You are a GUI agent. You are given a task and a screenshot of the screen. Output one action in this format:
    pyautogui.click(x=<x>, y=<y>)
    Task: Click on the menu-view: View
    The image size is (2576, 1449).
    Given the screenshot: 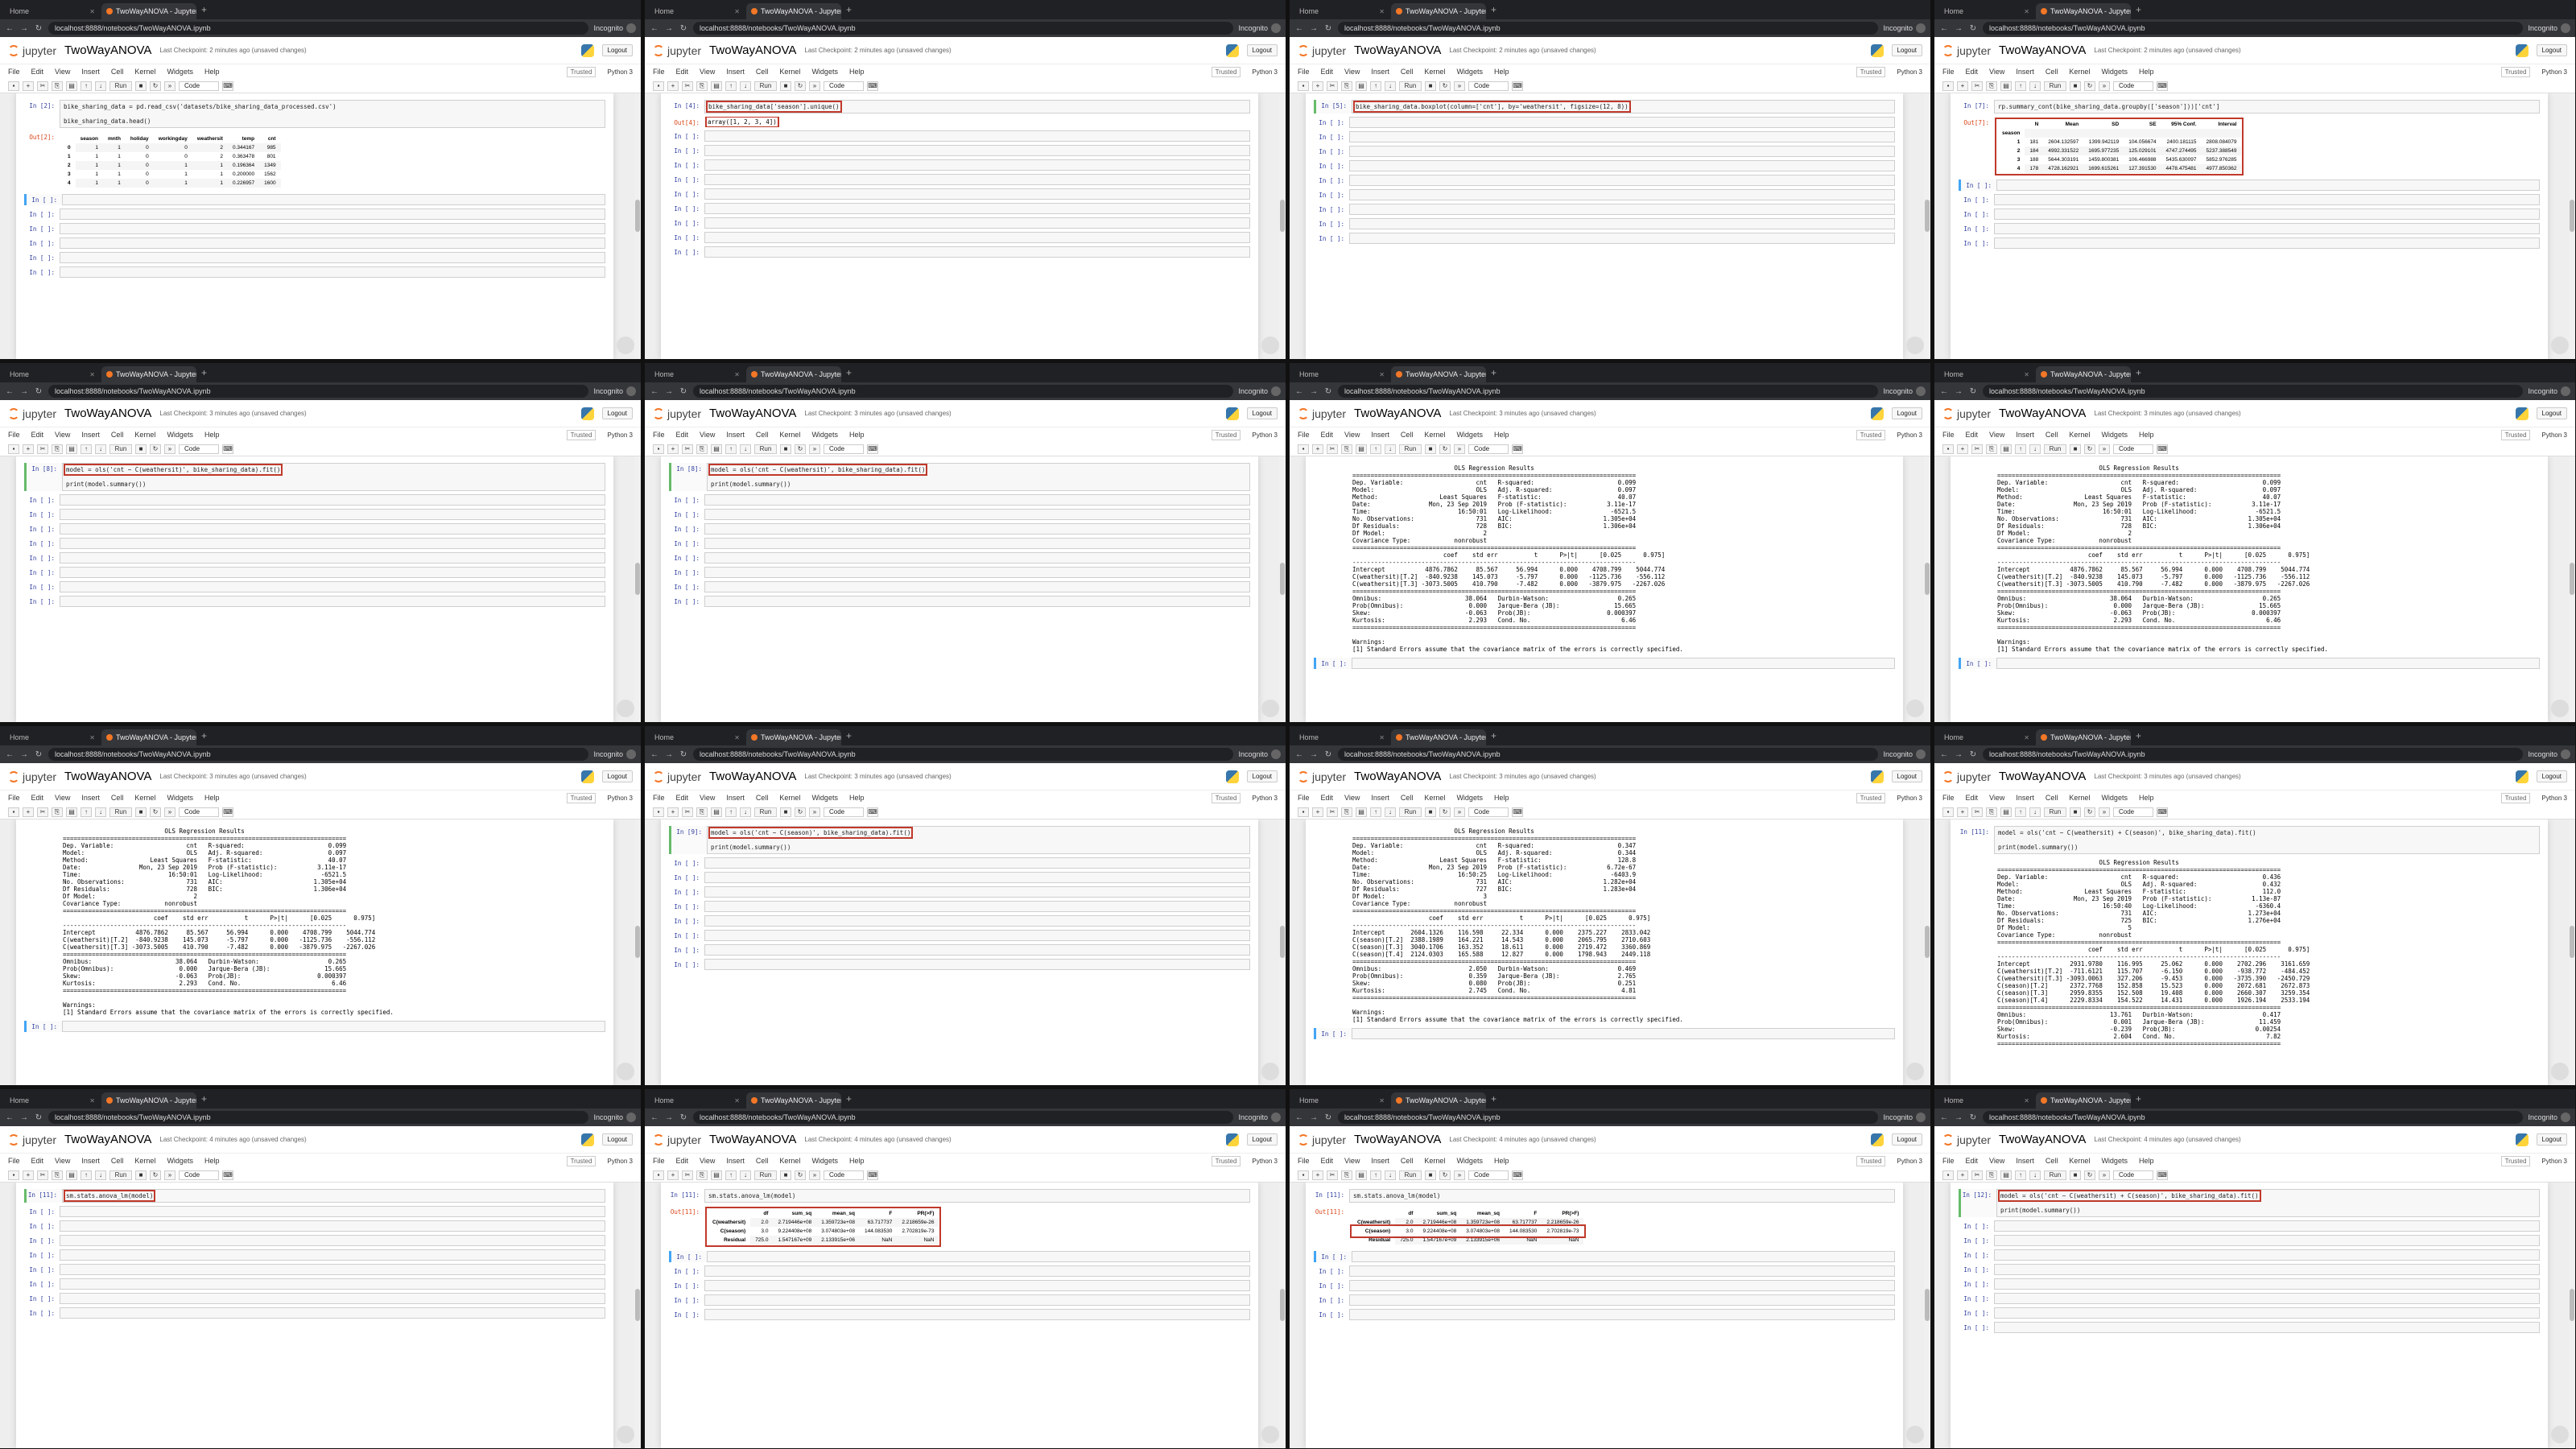 What is the action you would take?
    pyautogui.click(x=1996, y=72)
    